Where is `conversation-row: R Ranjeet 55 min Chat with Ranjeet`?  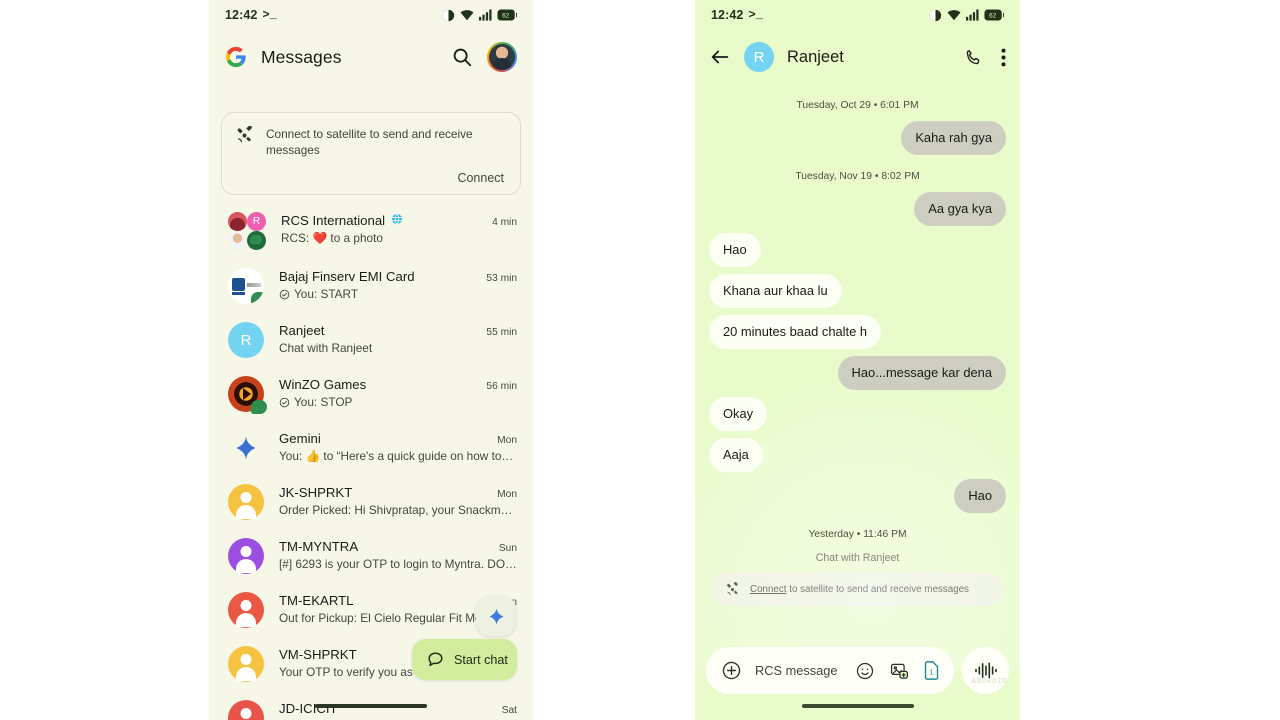 conversation-row: R Ranjeet 55 min Chat with Ranjeet is located at coordinates (371, 340).